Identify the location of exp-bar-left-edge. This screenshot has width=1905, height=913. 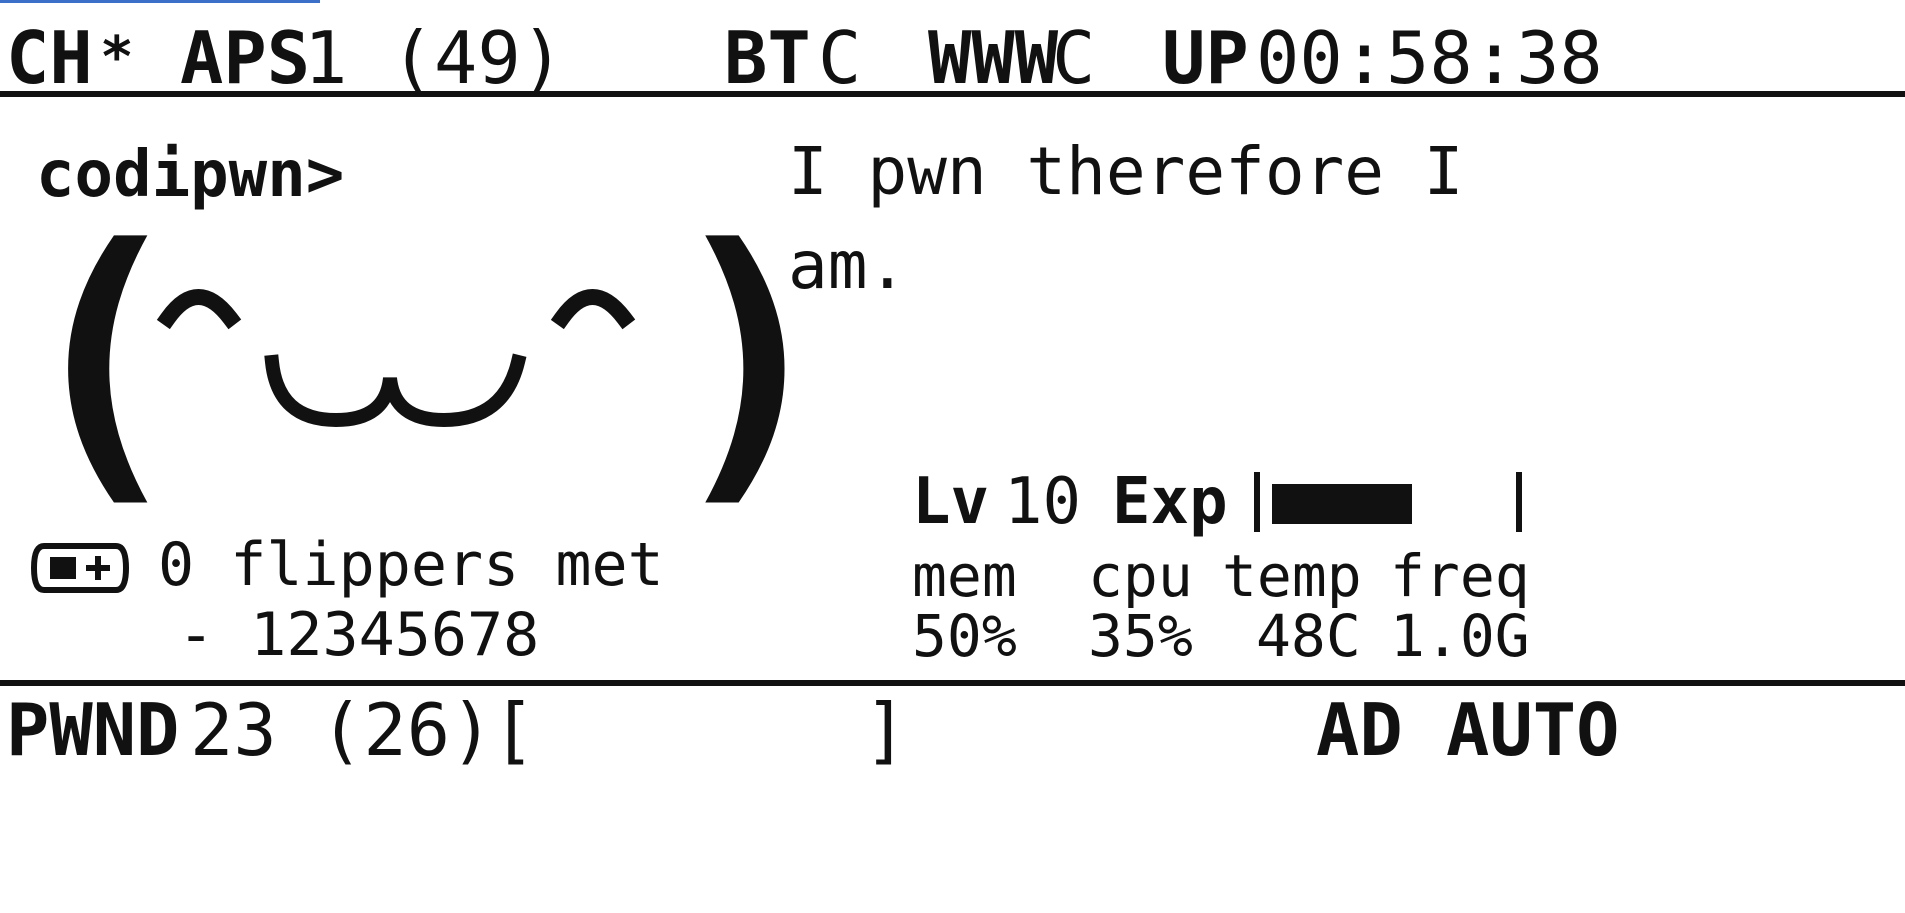
(1257, 502).